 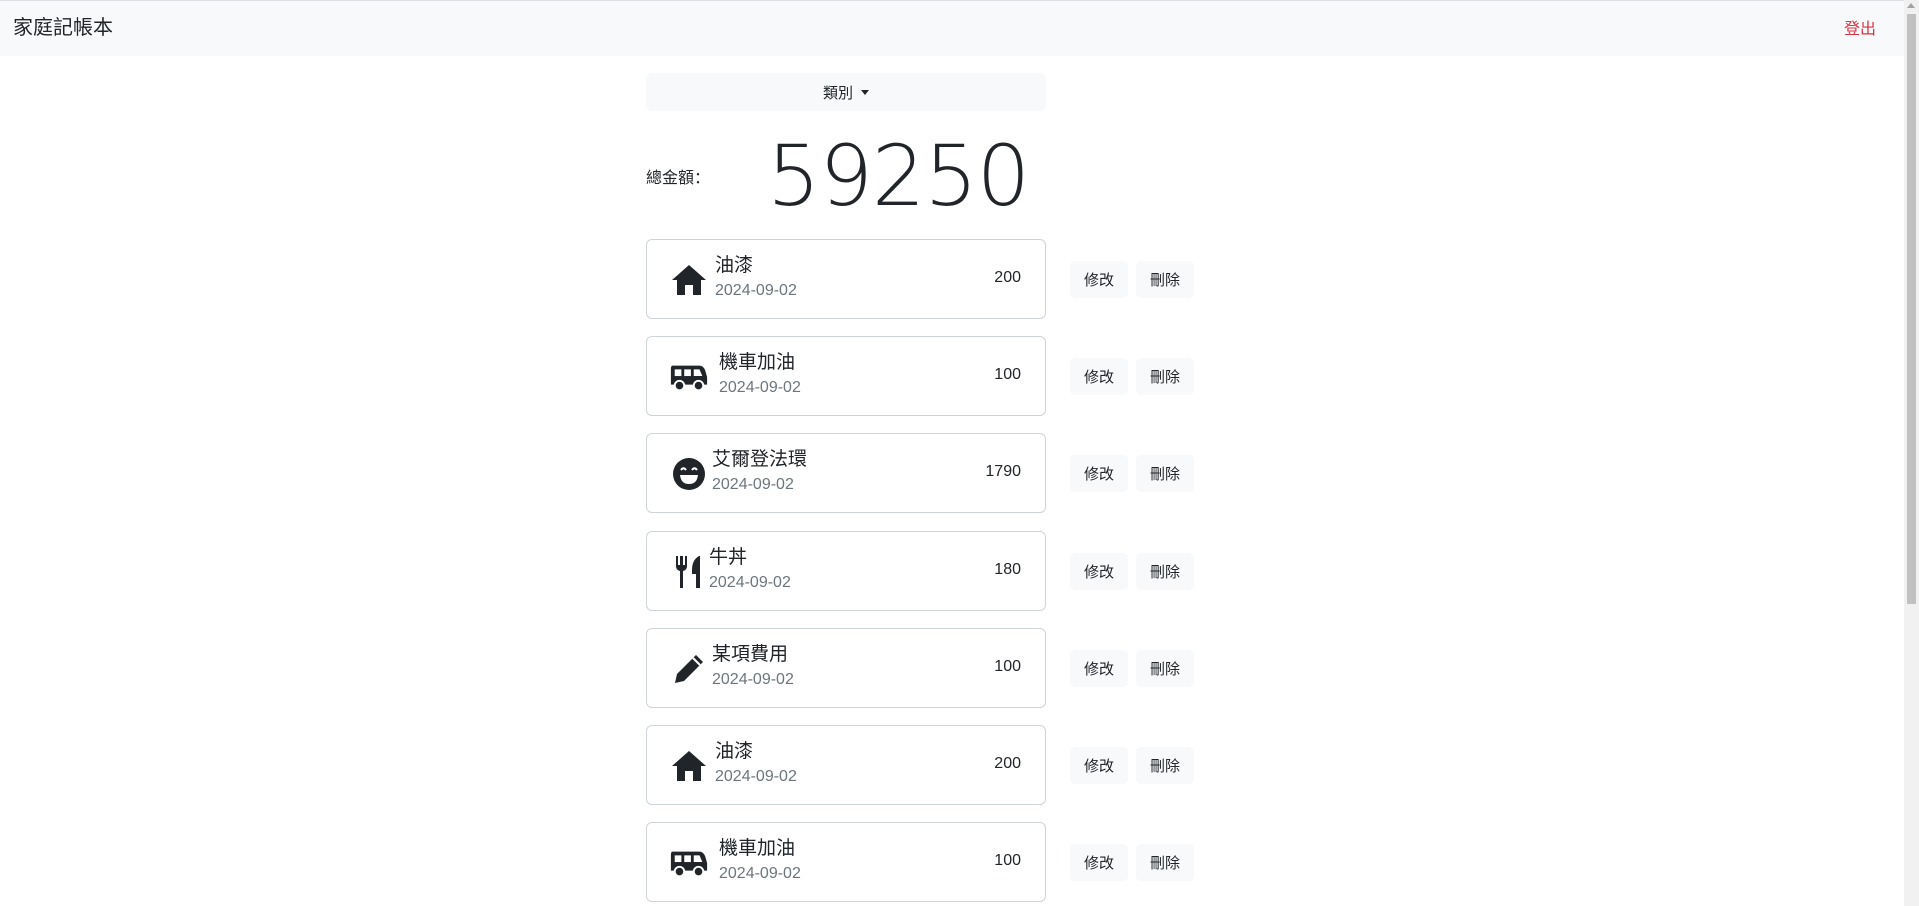 I want to click on category-dropdown: 類別, so click(x=846, y=92).